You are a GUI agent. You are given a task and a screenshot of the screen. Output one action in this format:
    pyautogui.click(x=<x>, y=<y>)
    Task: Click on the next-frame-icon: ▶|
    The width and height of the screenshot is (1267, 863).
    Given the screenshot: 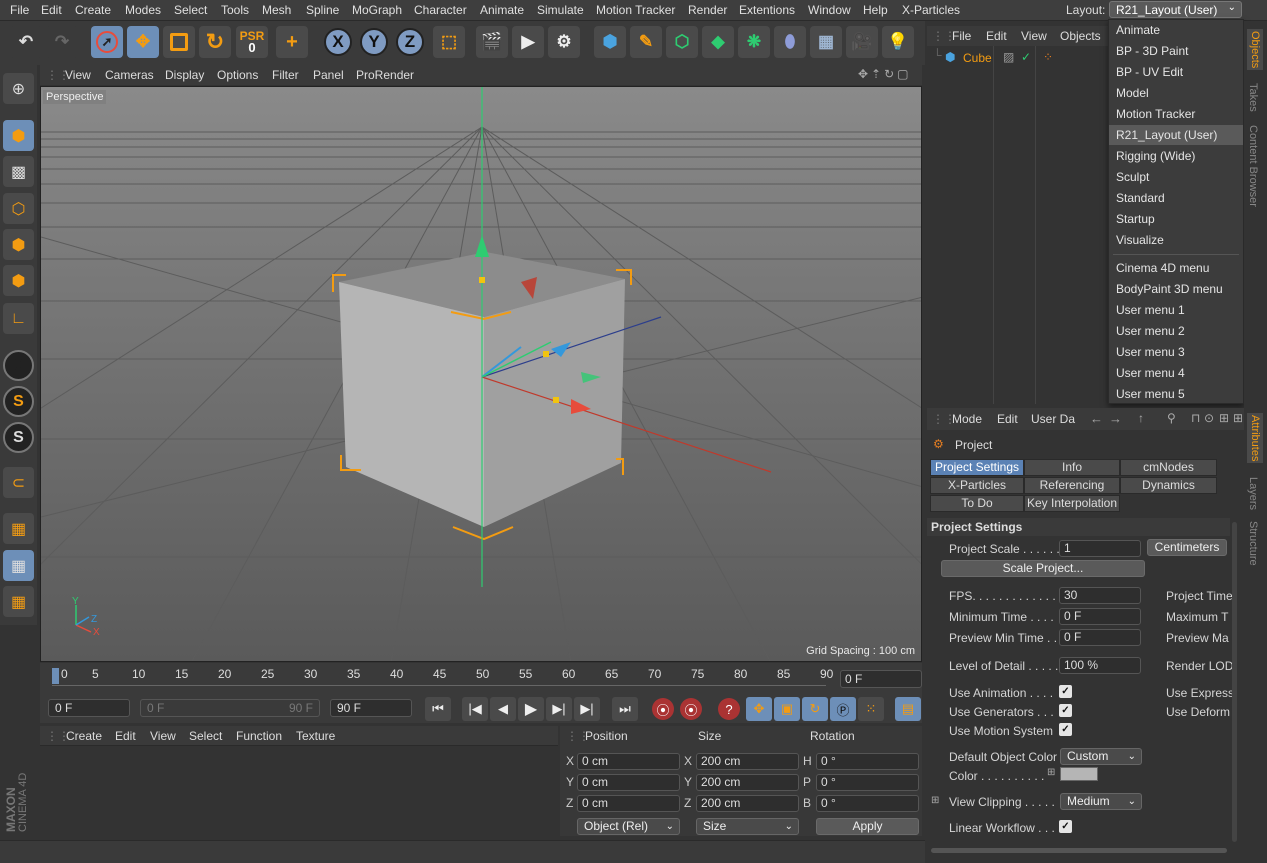 What is the action you would take?
    pyautogui.click(x=559, y=709)
    